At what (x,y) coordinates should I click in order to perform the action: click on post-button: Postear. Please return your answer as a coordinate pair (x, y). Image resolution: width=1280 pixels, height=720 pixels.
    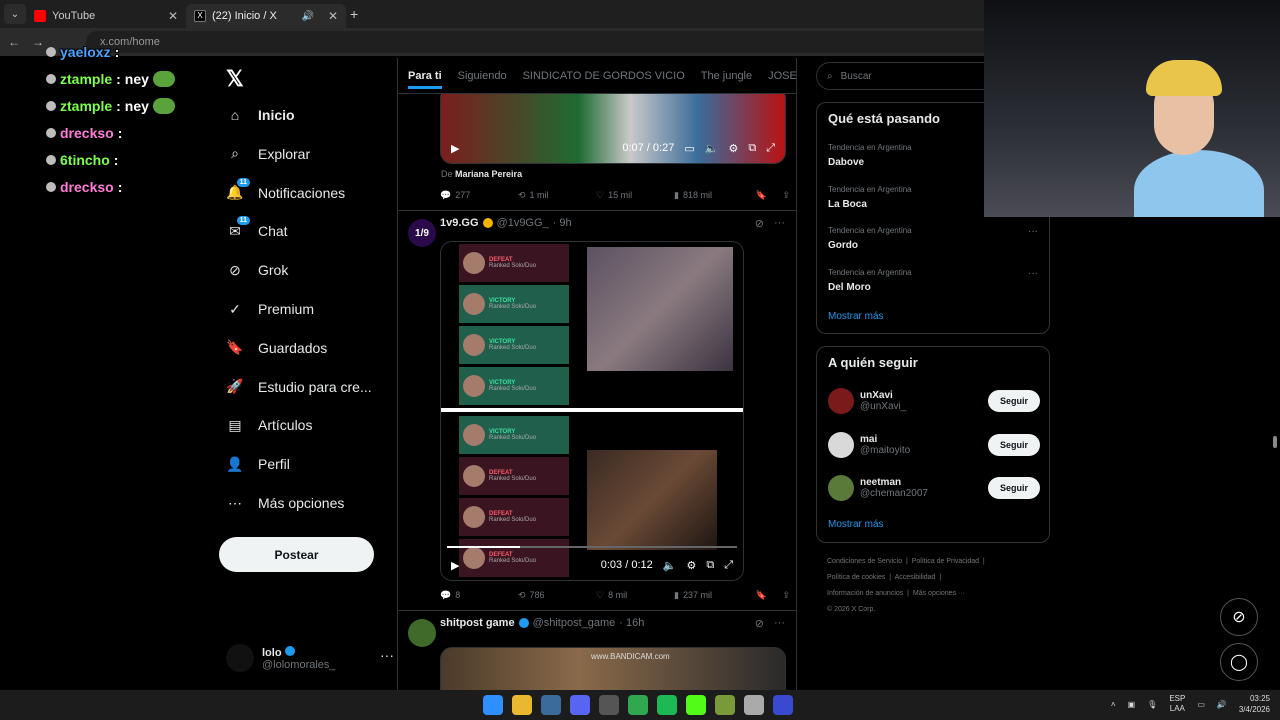
    Looking at the image, I should click on (296, 554).